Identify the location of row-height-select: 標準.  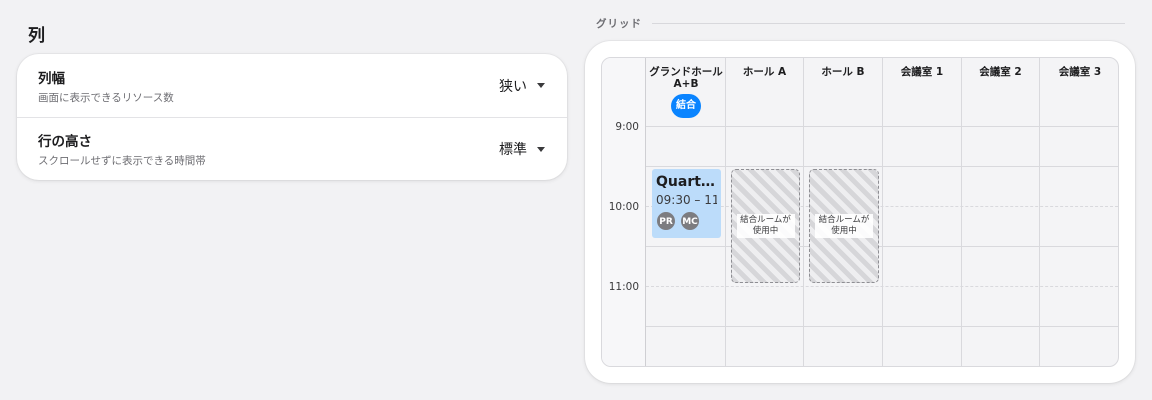
(522, 149).